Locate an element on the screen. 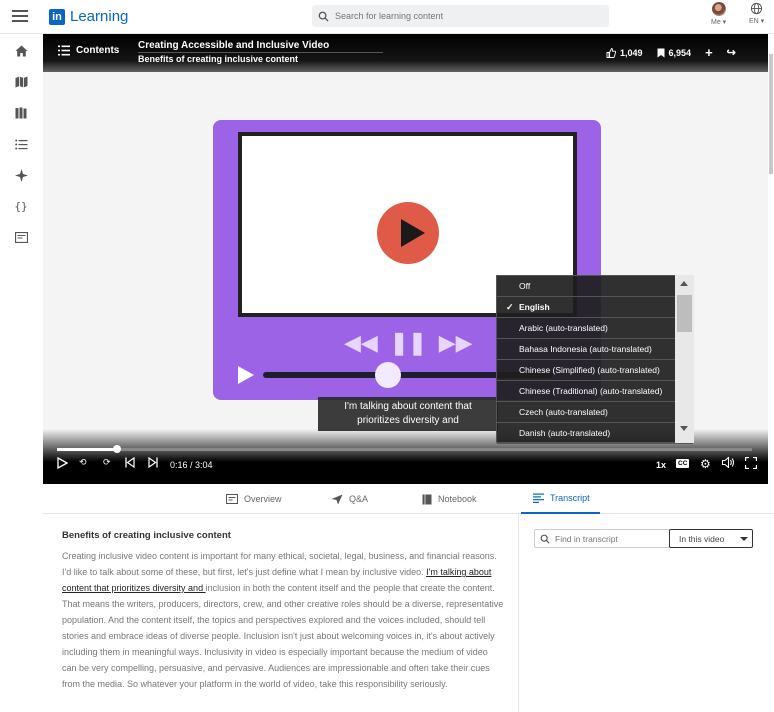 This screenshot has height=712, width=774. closed-captions-button: CC is located at coordinates (683, 463).